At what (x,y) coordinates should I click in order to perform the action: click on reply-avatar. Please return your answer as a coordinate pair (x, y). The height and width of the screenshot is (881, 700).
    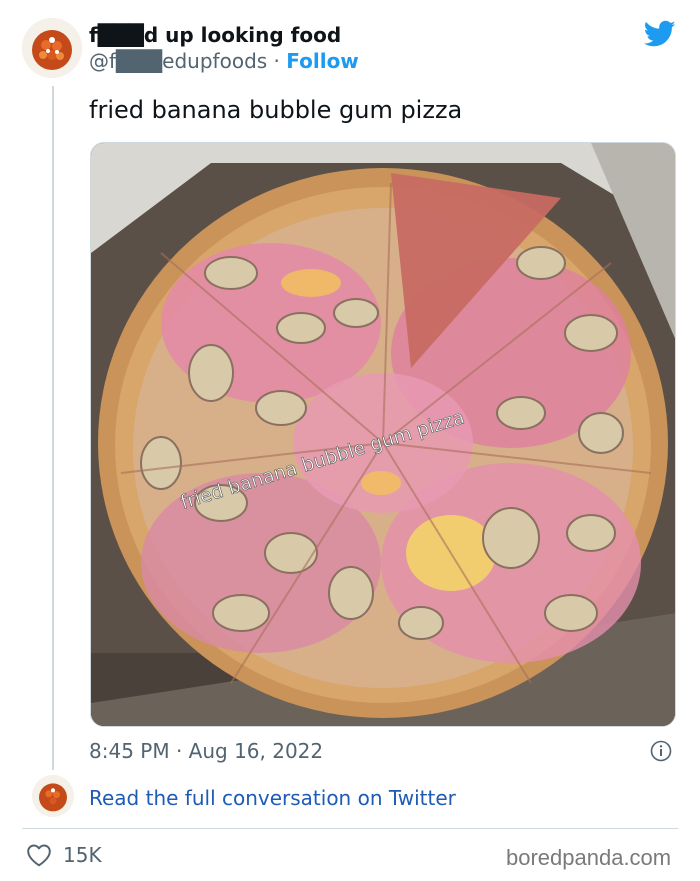
    Looking at the image, I should click on (53, 796).